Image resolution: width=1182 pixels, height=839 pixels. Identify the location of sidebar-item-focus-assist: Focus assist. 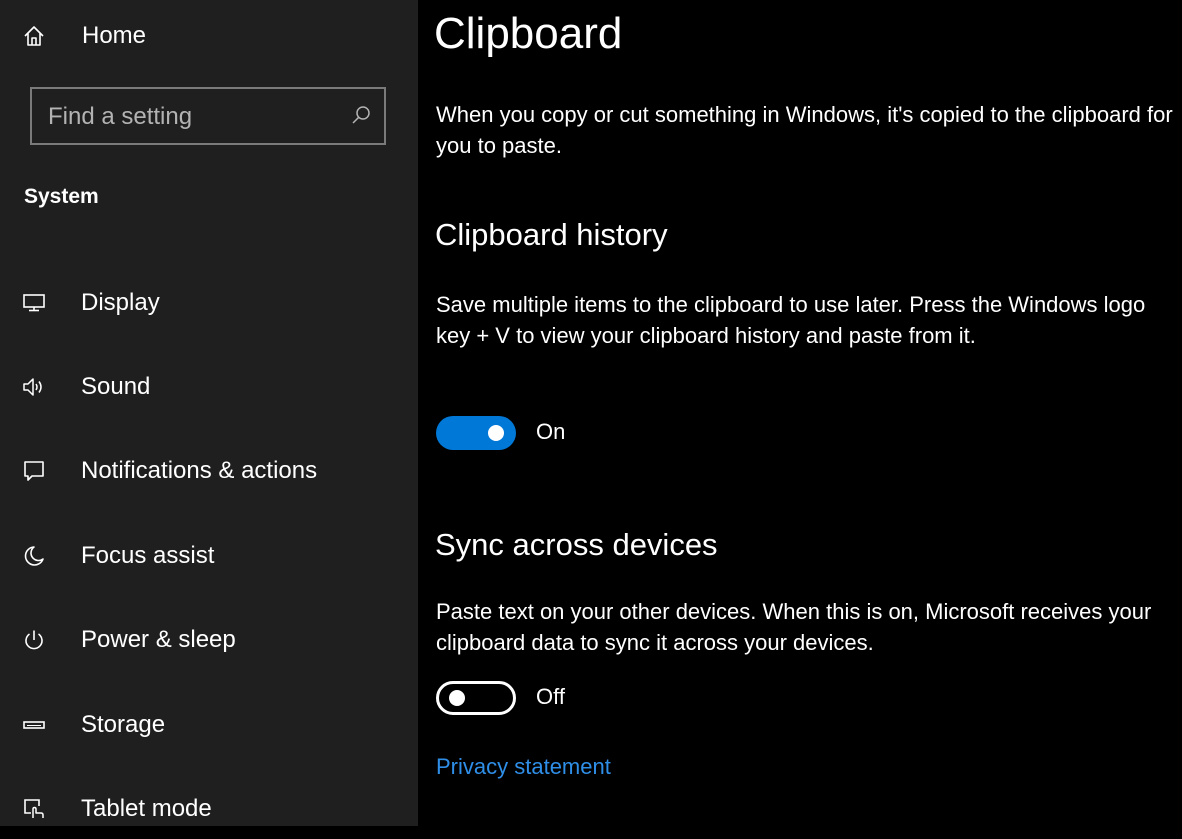
(209, 556).